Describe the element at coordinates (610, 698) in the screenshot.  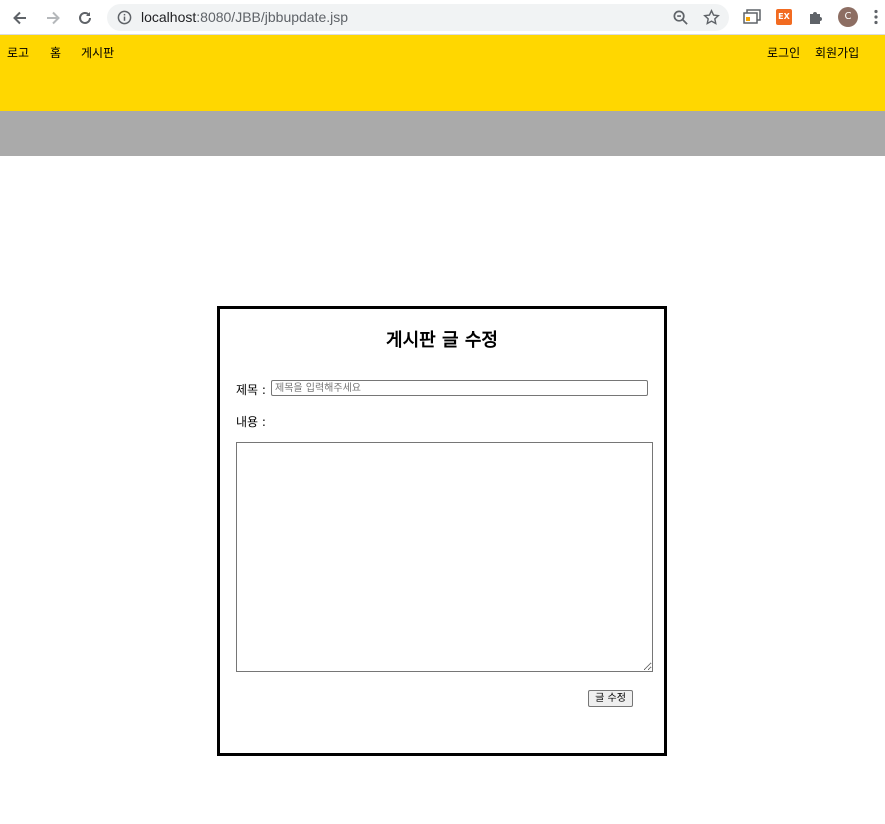
I see `submit-edit-button: 글 수정` at that location.